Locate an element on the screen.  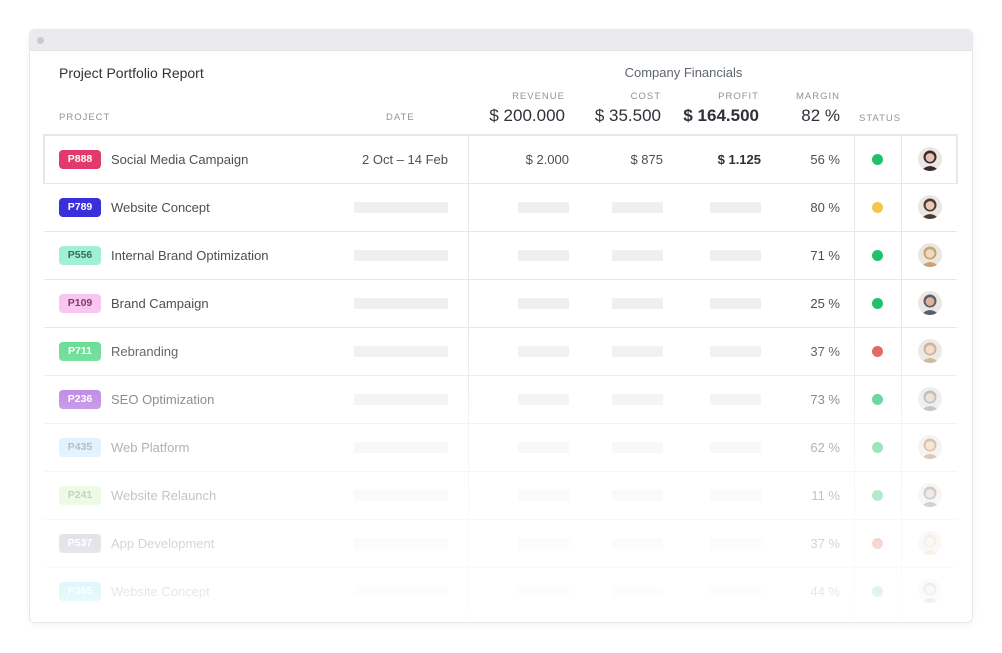
column-header-date: DATE is located at coordinates (400, 117).